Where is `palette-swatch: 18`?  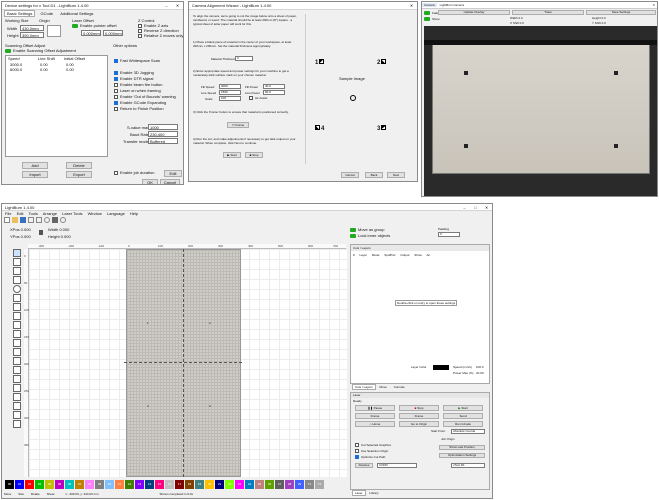 palette-swatch: 18 is located at coordinates (189, 484).